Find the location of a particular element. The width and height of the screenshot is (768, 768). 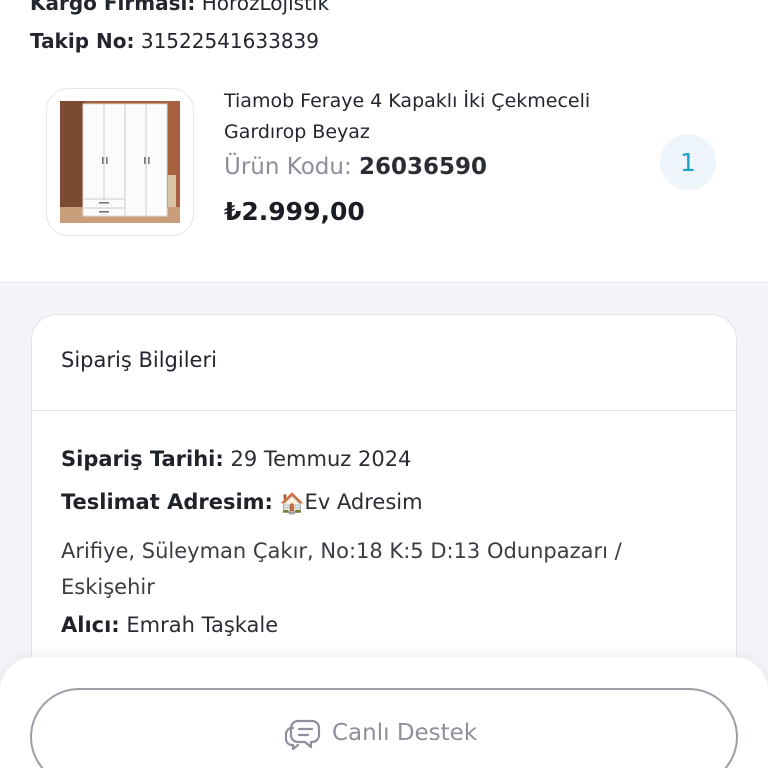

recipient-row: Alıcı: Emrah Taşkale is located at coordinates (169, 625).